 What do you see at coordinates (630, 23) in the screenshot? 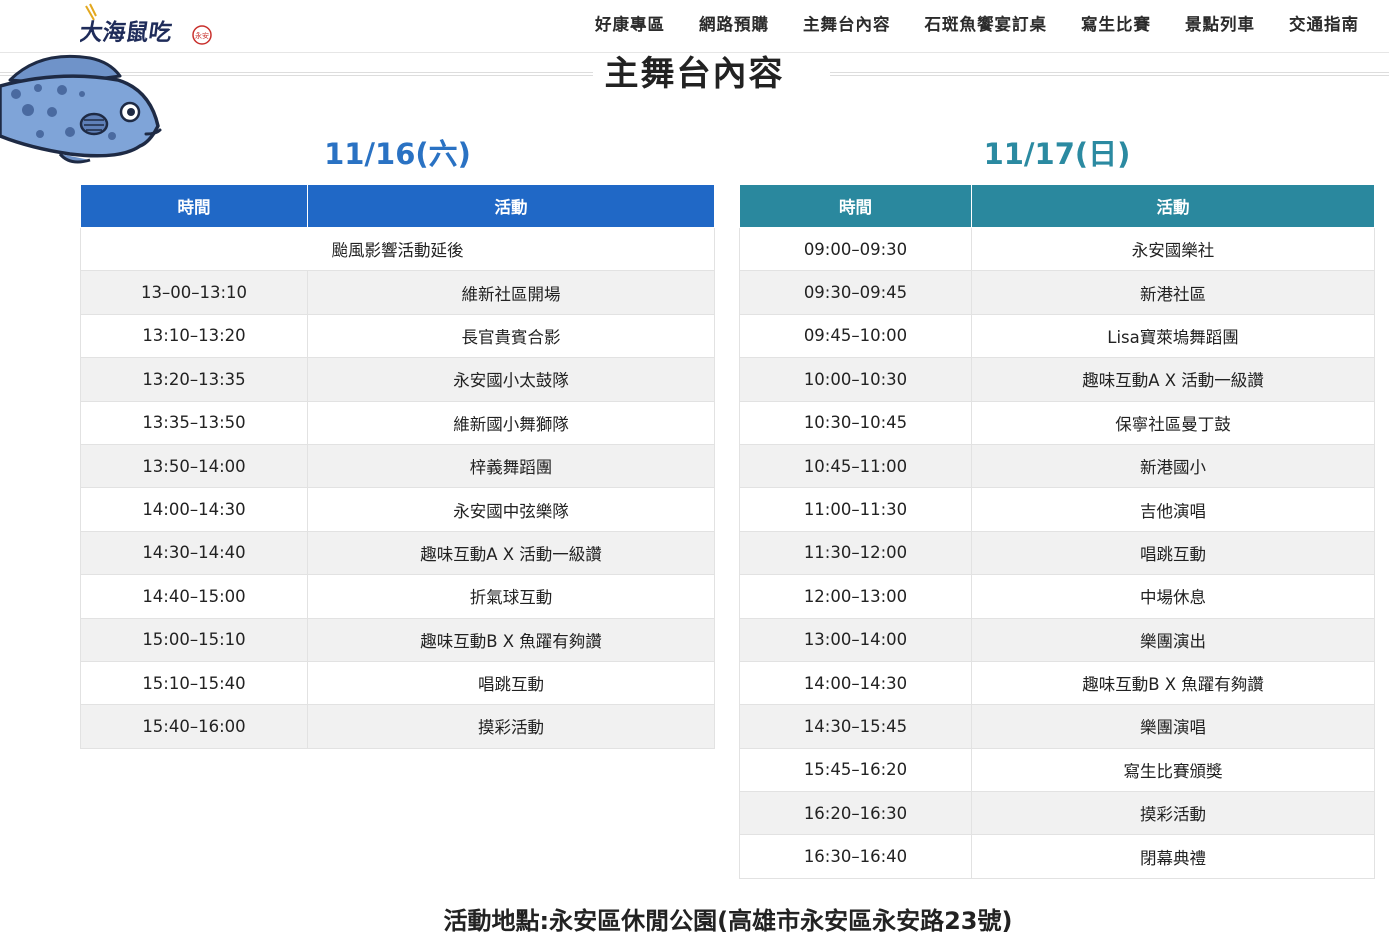
I see `nav-item-deals: 好康專區` at bounding box center [630, 23].